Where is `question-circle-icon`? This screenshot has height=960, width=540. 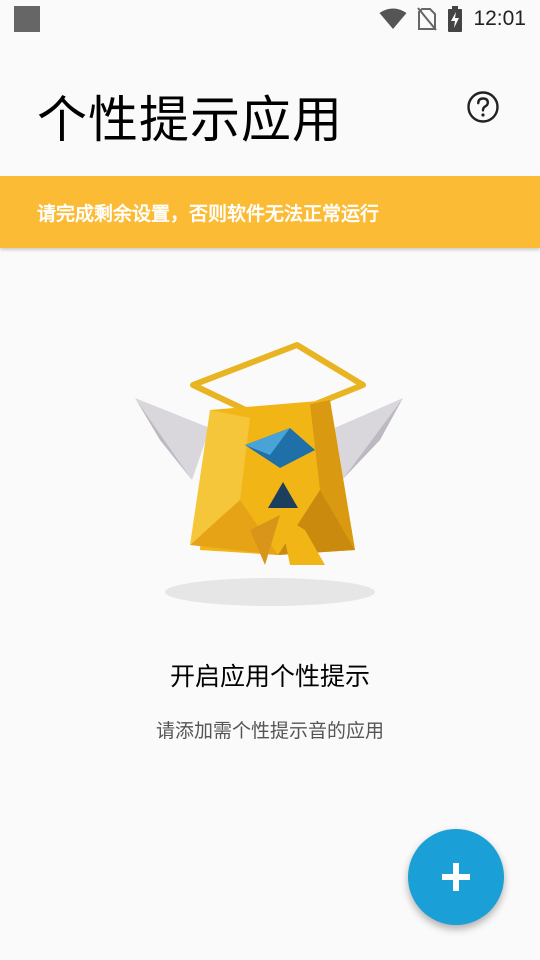 question-circle-icon is located at coordinates (483, 107).